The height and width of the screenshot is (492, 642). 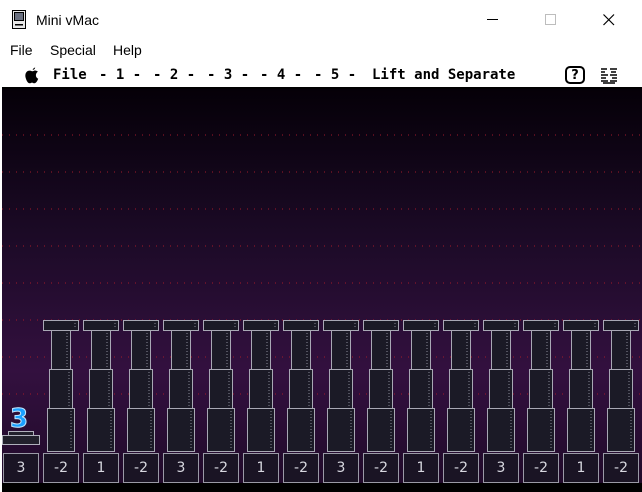 I want to click on menu-file: File, so click(x=21, y=50).